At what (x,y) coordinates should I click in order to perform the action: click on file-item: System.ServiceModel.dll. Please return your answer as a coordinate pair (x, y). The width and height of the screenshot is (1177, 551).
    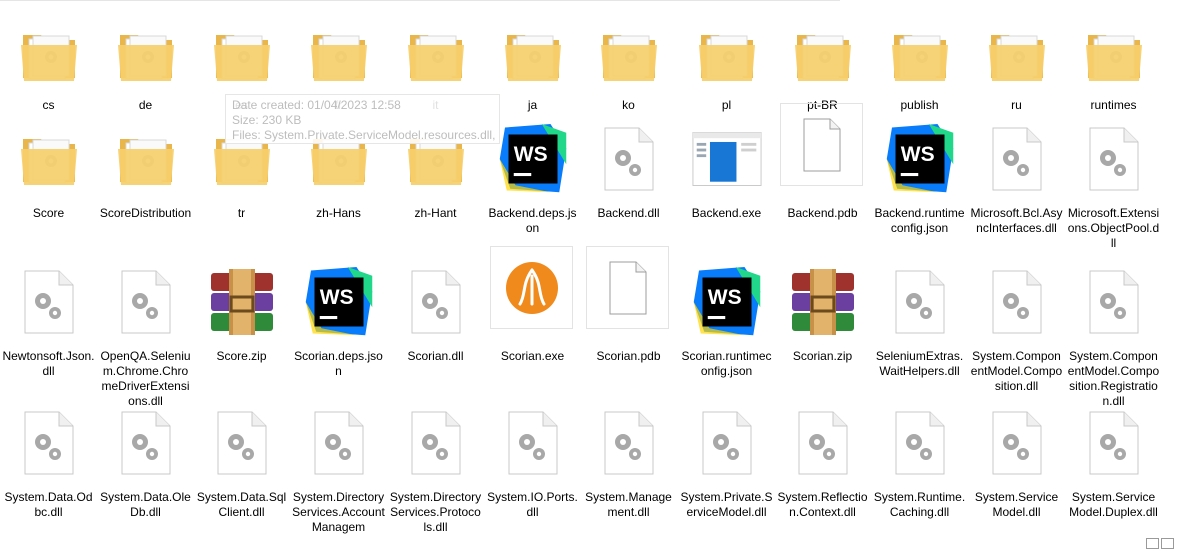
    Looking at the image, I should click on (1016, 463).